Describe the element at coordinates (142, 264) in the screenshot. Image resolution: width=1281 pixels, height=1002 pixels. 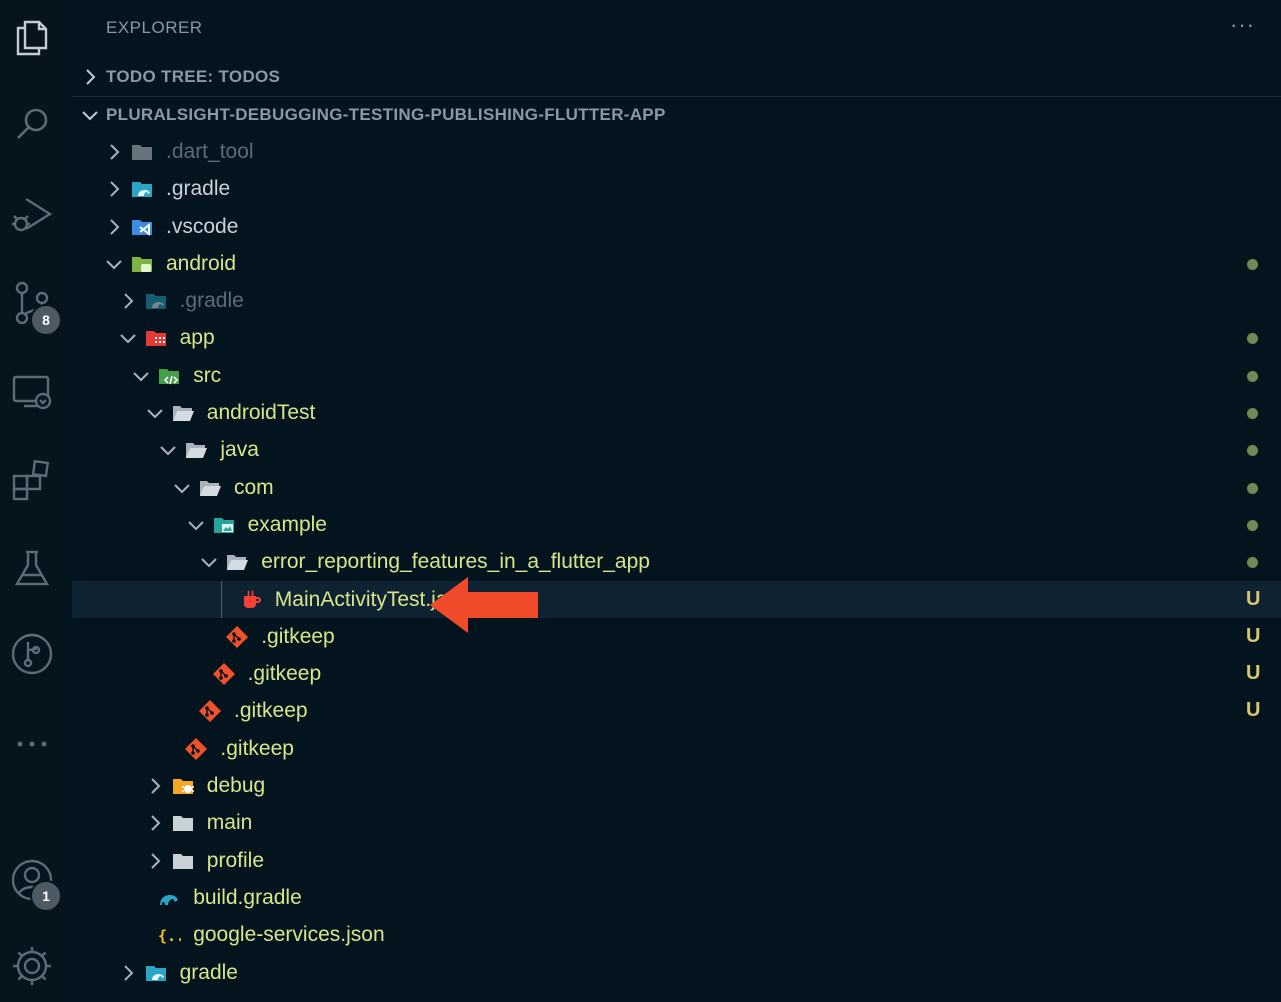
I see `android-folder-icon` at that location.